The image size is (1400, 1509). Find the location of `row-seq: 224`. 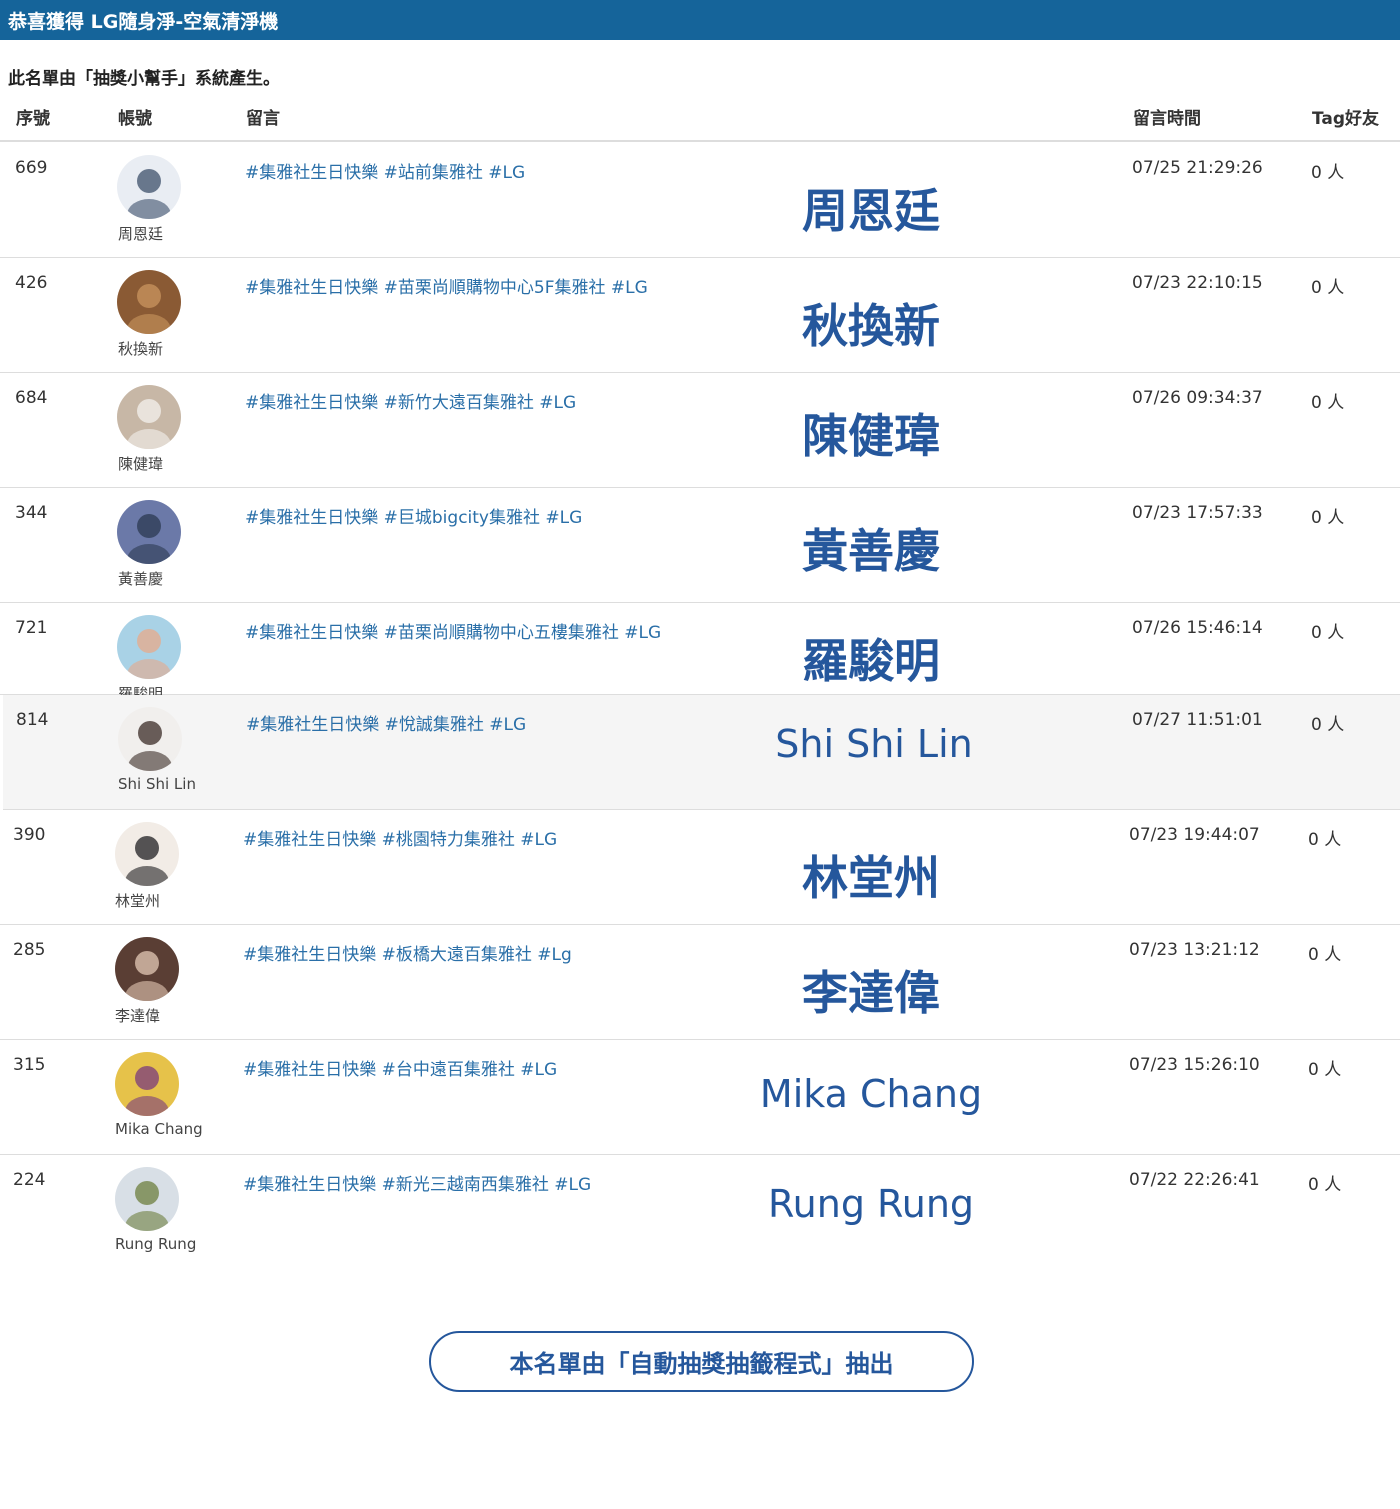

row-seq: 224 is located at coordinates (29, 1180).